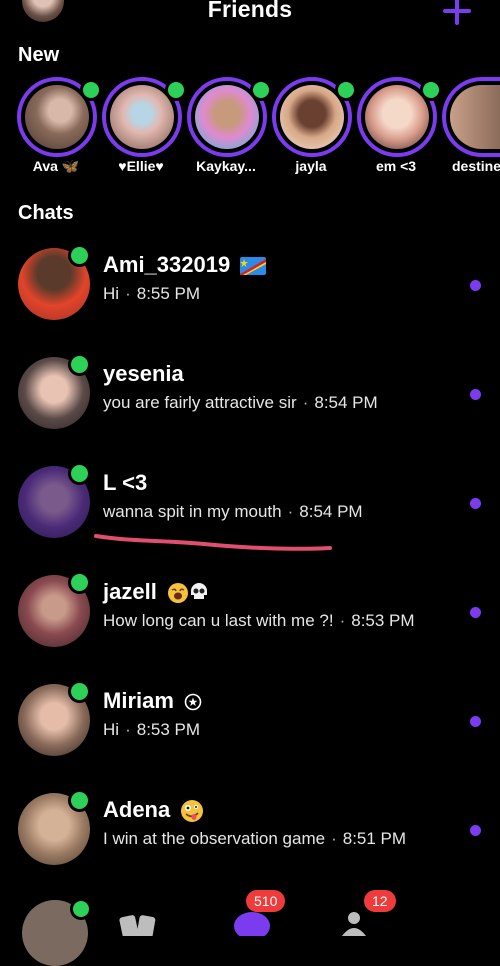 The image size is (500, 966). I want to click on header: Friends, so click(250, 15).